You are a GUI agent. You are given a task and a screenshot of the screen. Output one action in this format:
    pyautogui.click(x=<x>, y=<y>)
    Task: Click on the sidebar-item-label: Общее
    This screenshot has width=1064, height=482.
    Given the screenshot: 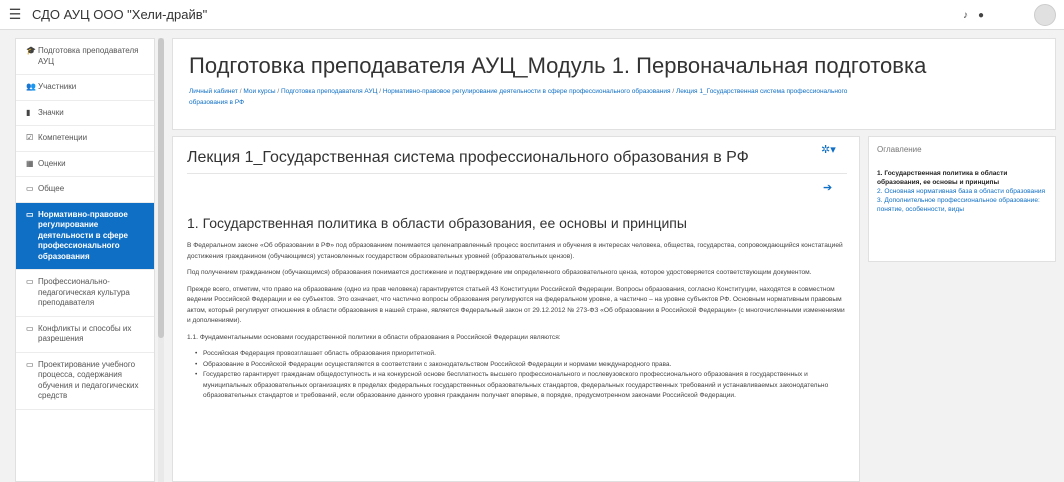 What is the action you would take?
    pyautogui.click(x=51, y=188)
    